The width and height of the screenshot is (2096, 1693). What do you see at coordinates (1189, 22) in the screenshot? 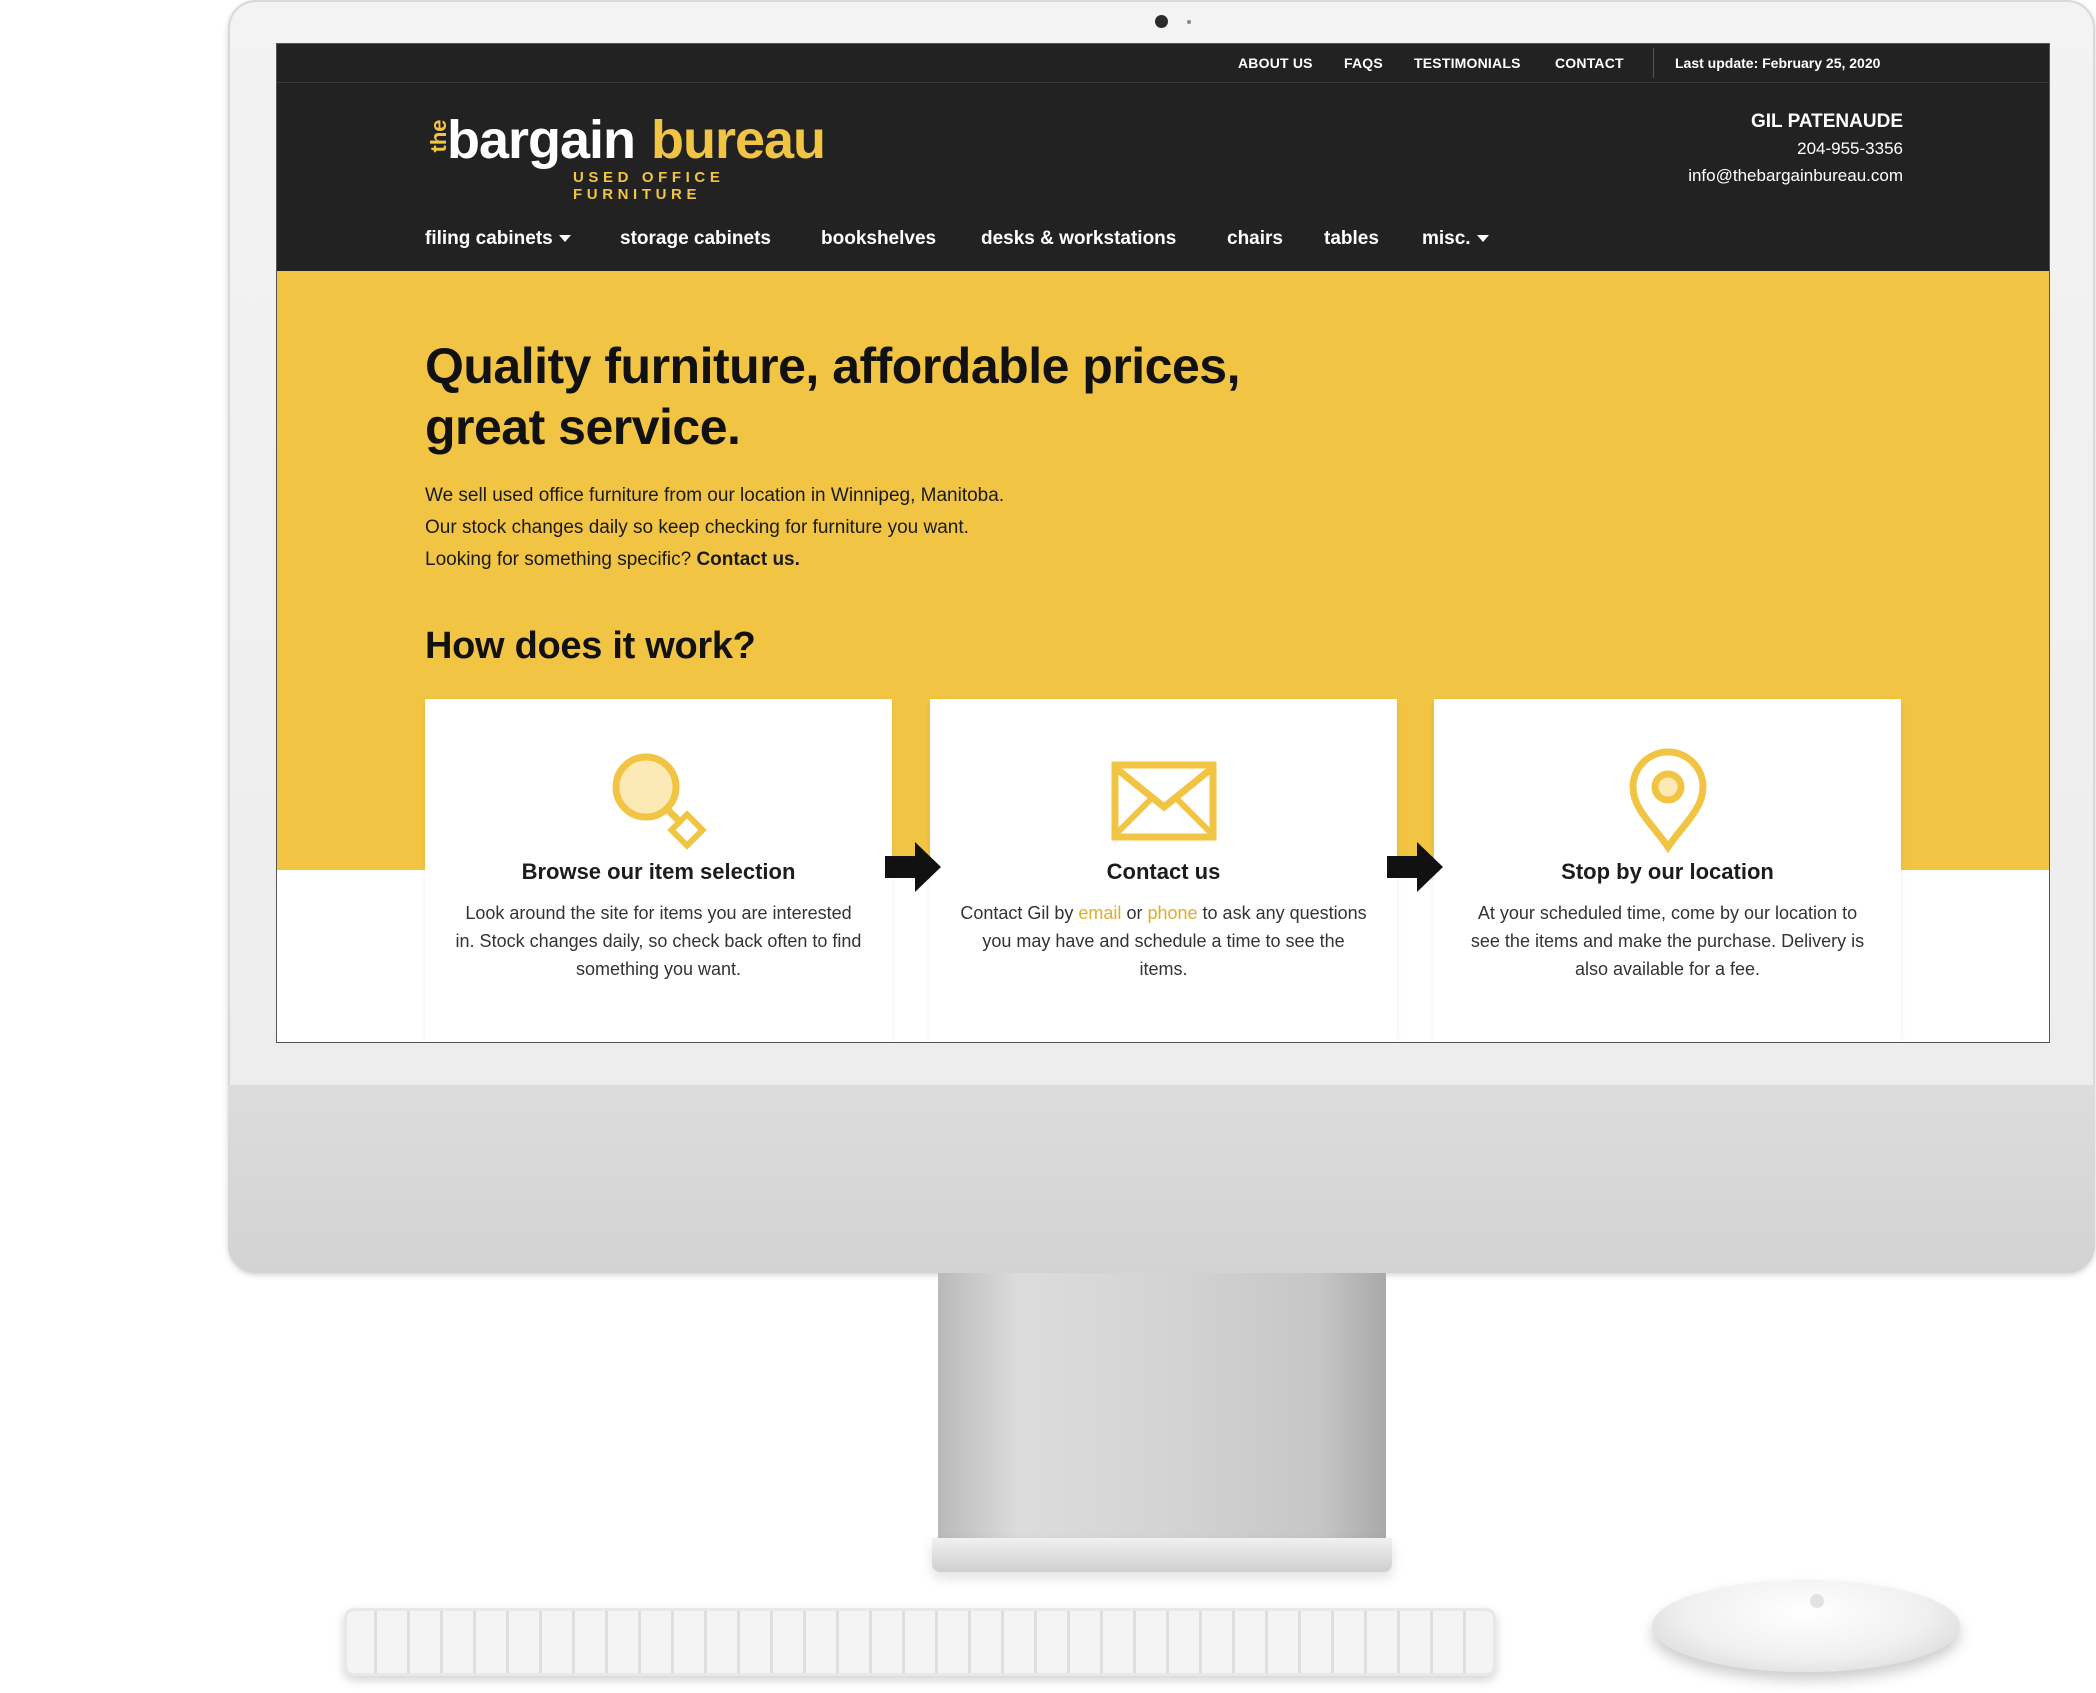
I see `camera-sensor` at bounding box center [1189, 22].